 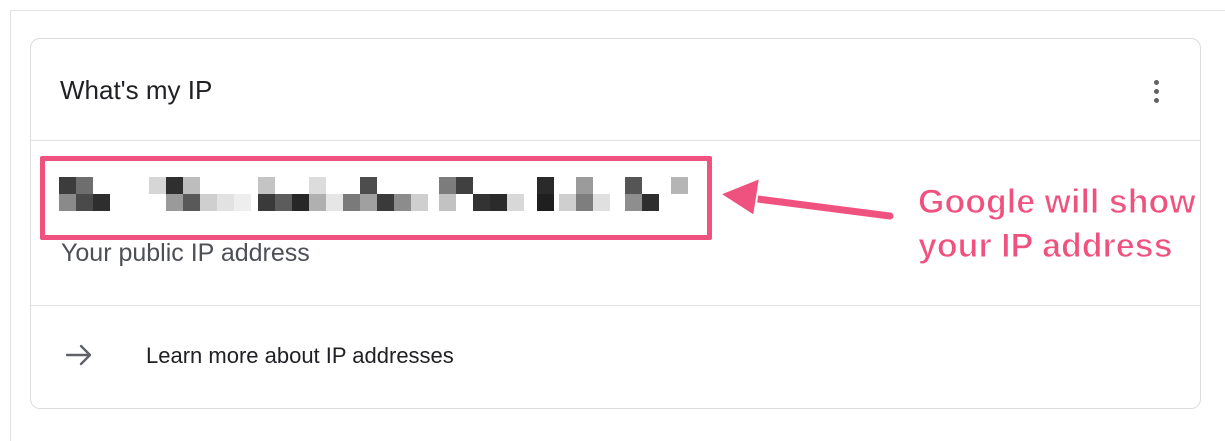 What do you see at coordinates (1057, 224) in the screenshot?
I see `callout-text: Google will show your IP address` at bounding box center [1057, 224].